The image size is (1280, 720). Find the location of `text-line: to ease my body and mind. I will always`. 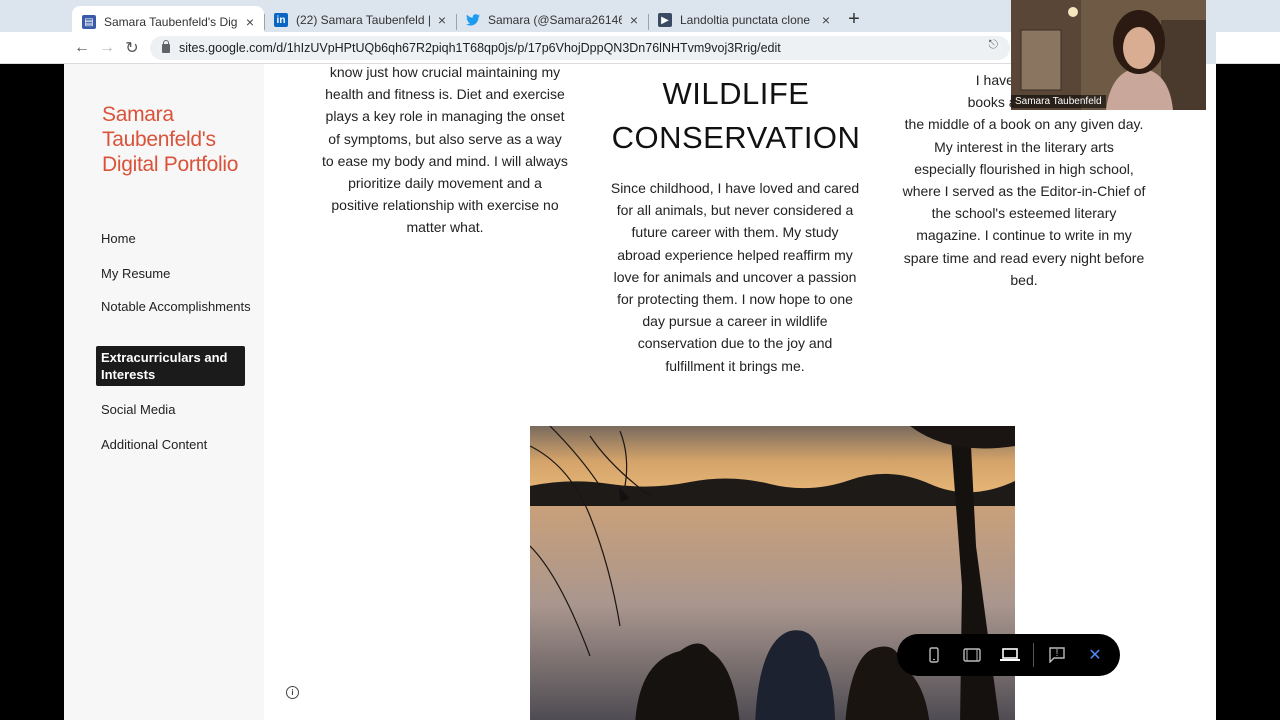

text-line: to ease my body and mind. I will always is located at coordinates (445, 160).